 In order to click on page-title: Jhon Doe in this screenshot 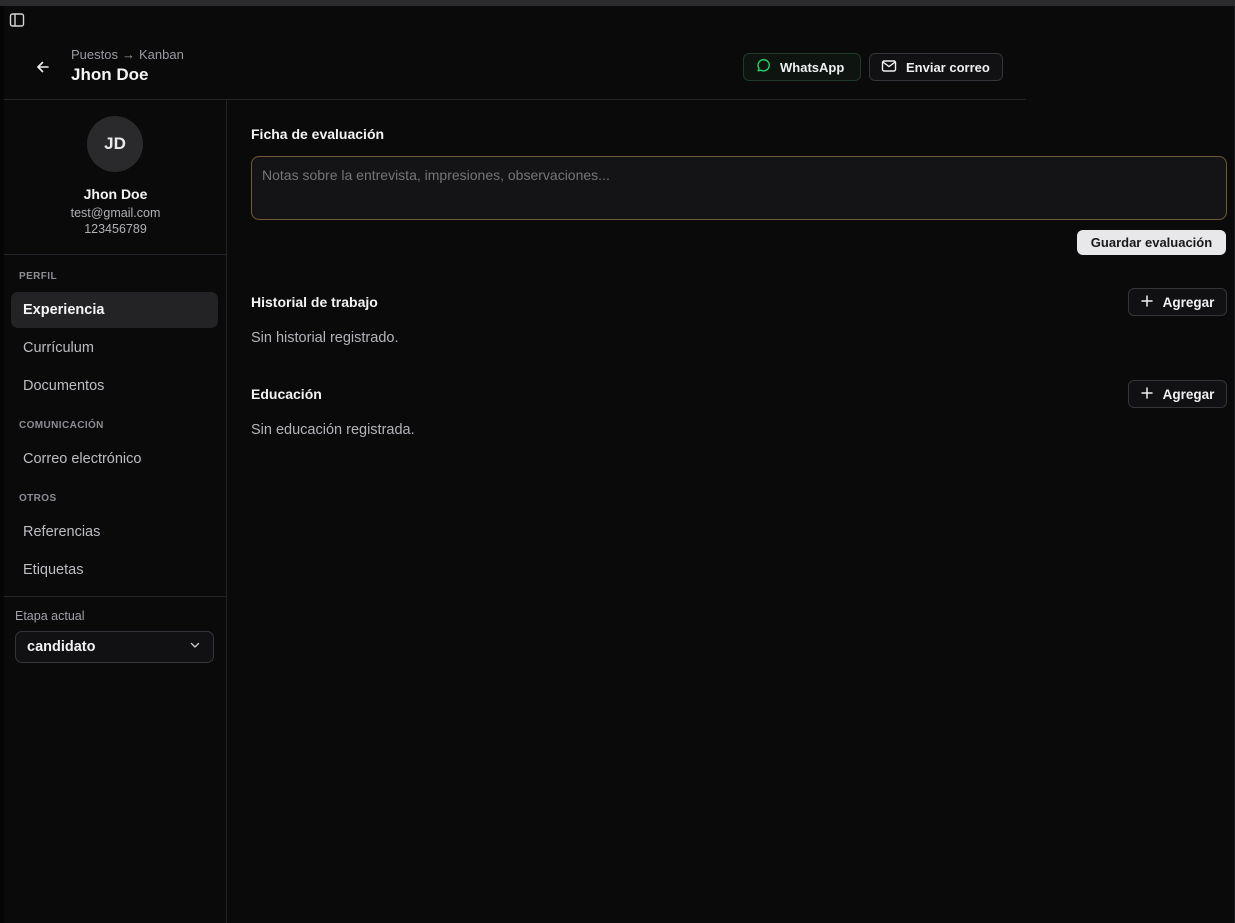, I will do `click(110, 74)`.